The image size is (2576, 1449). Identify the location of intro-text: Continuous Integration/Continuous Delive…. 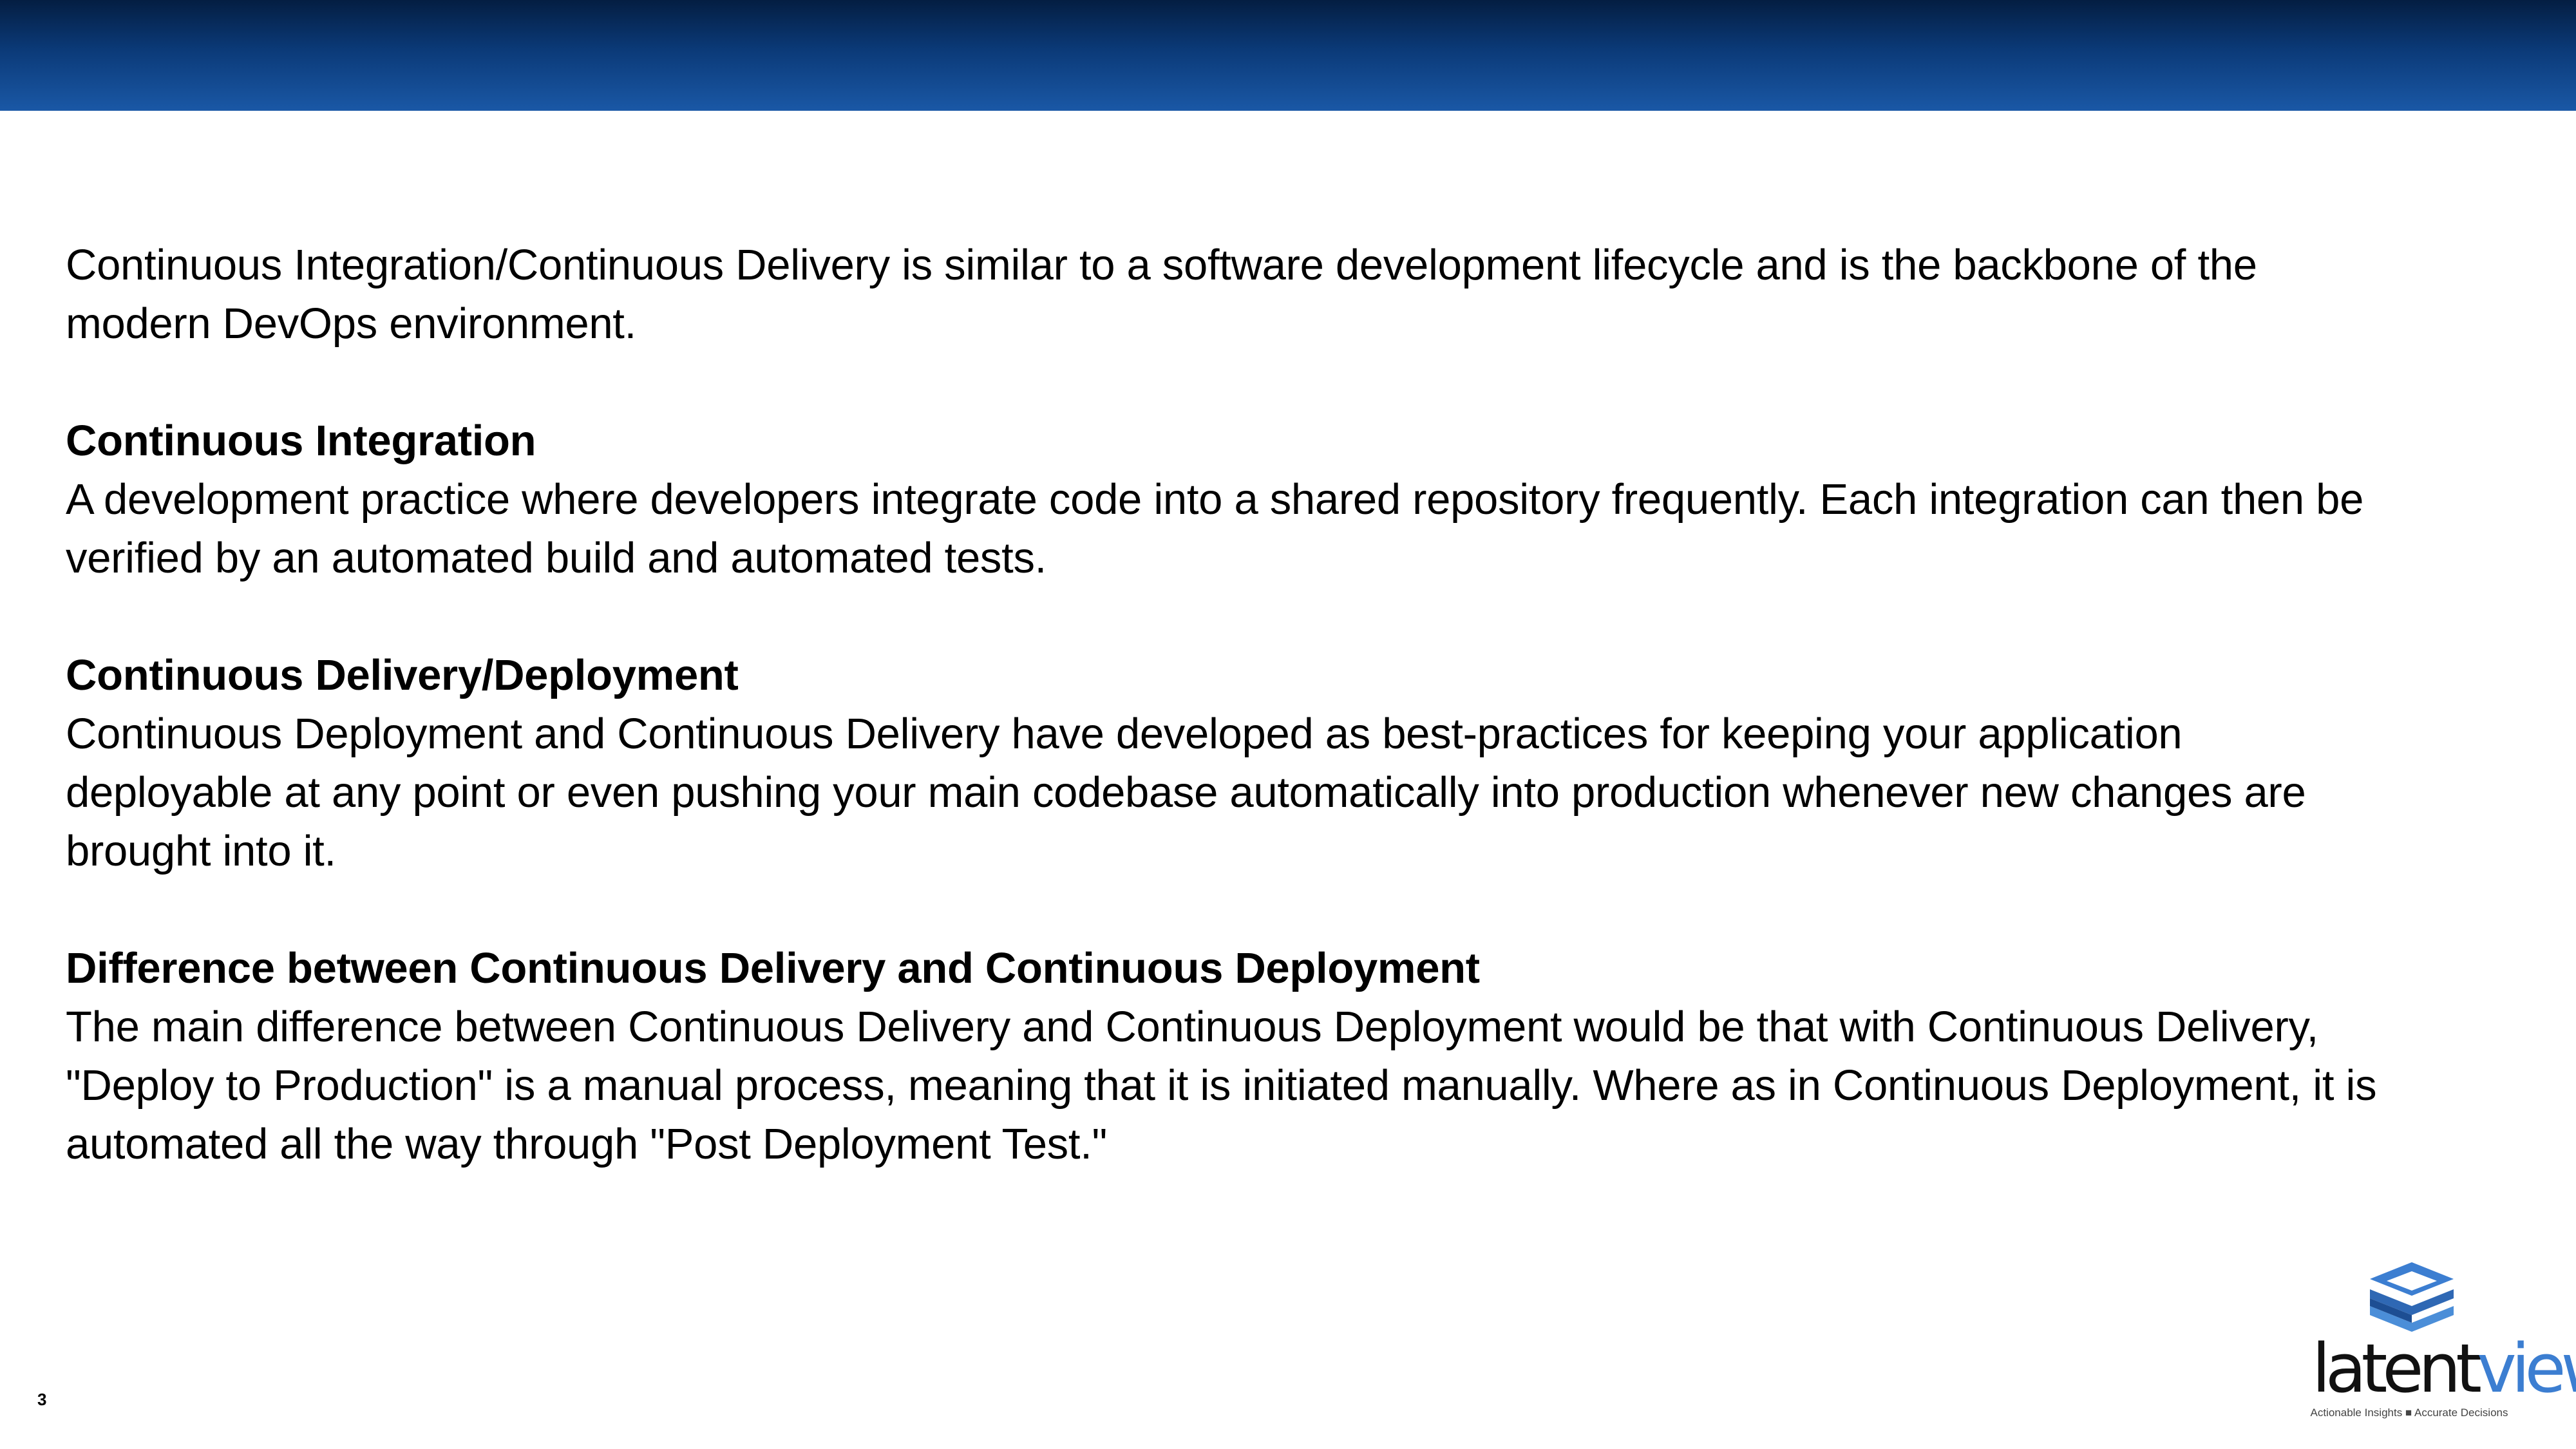
(1161, 294).